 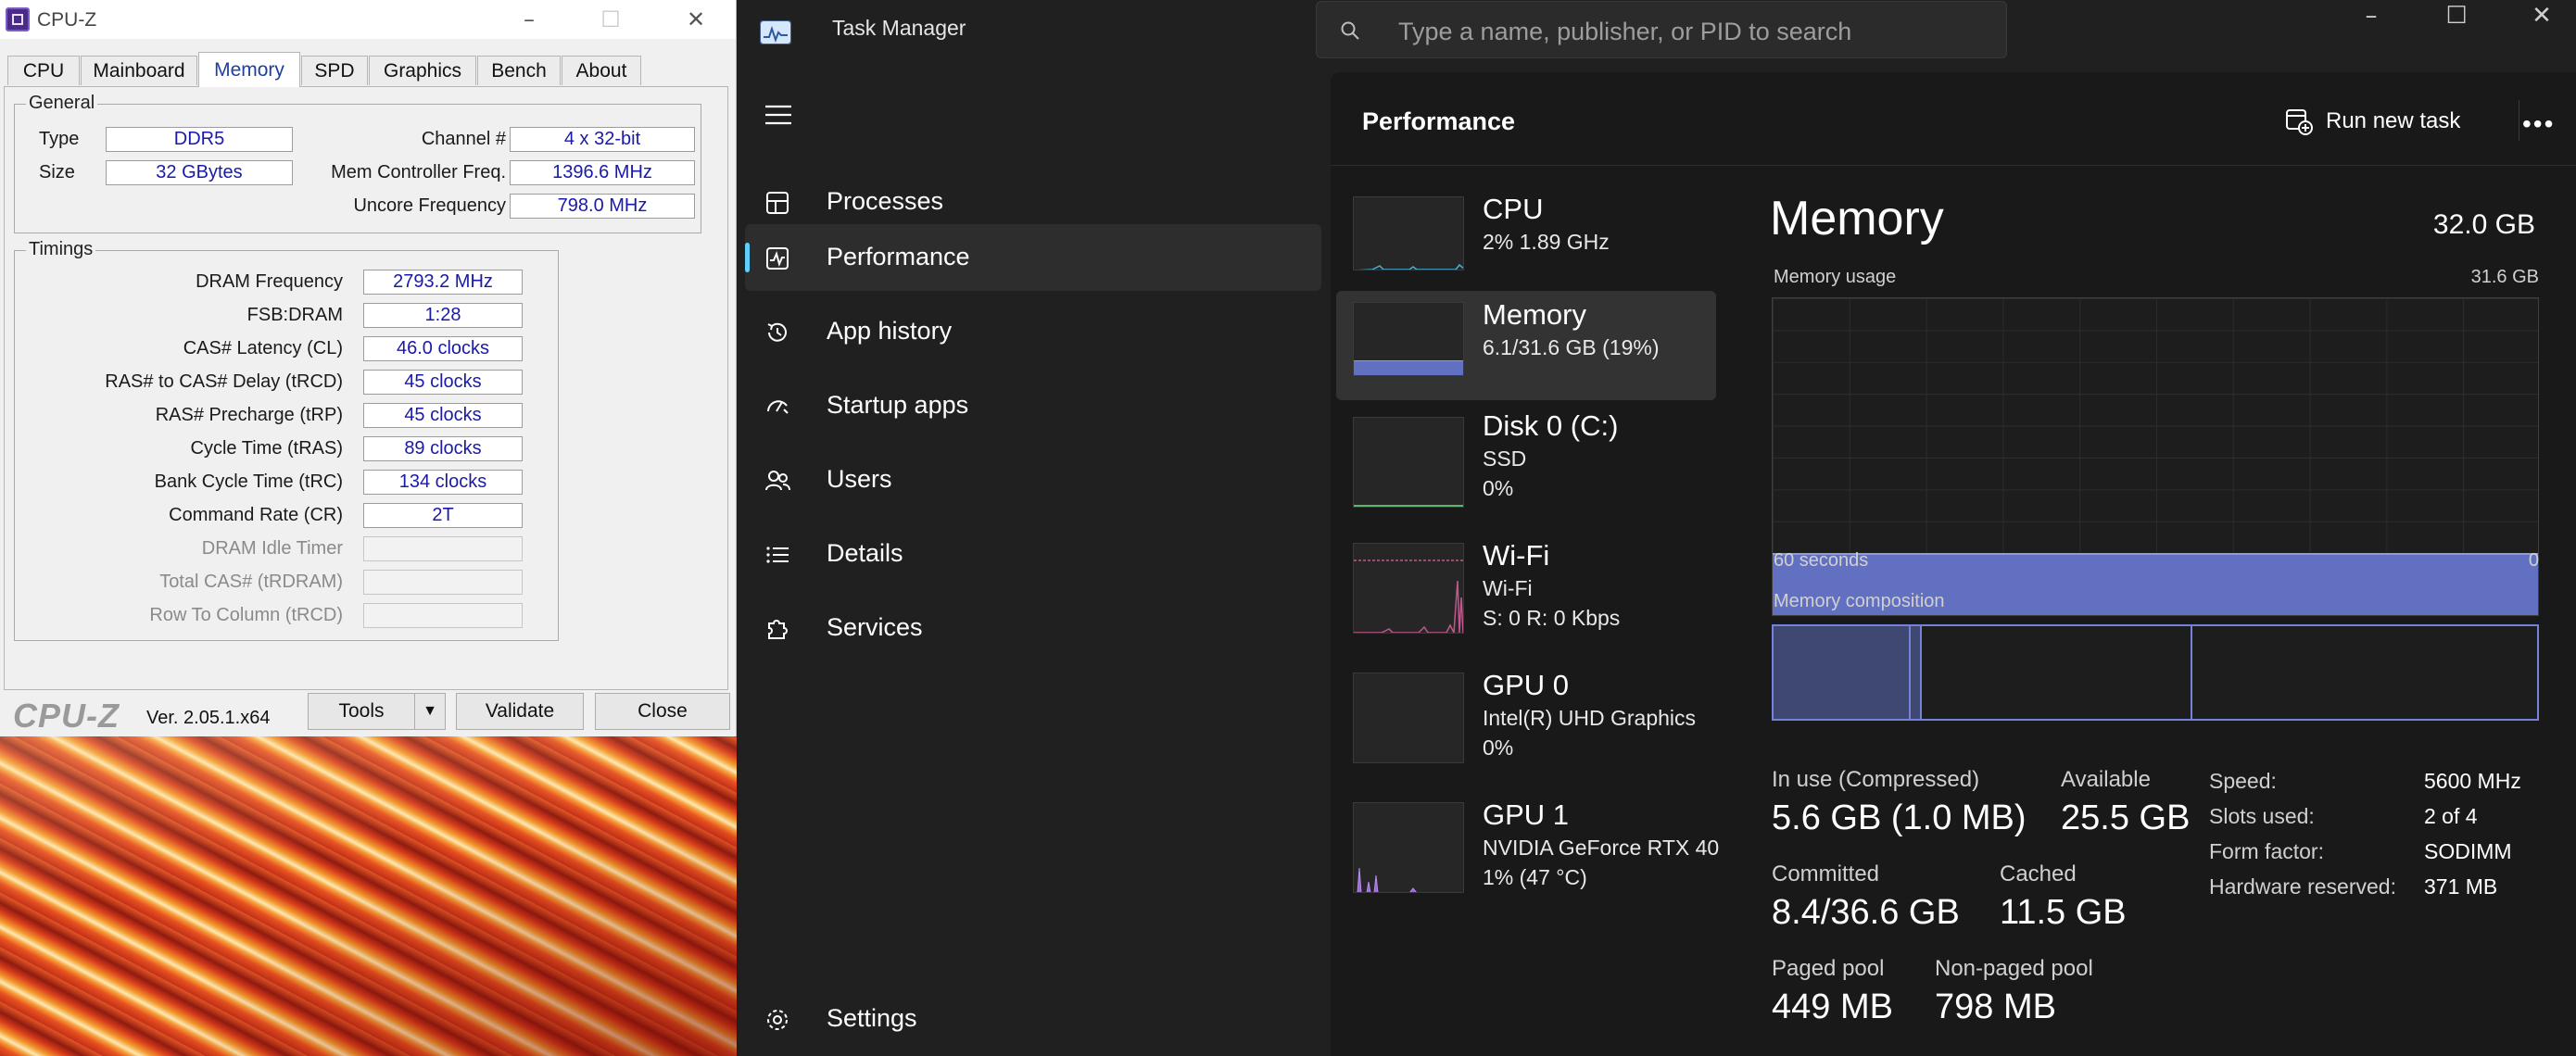 I want to click on tm-minimize-button: –, so click(x=2371, y=16).